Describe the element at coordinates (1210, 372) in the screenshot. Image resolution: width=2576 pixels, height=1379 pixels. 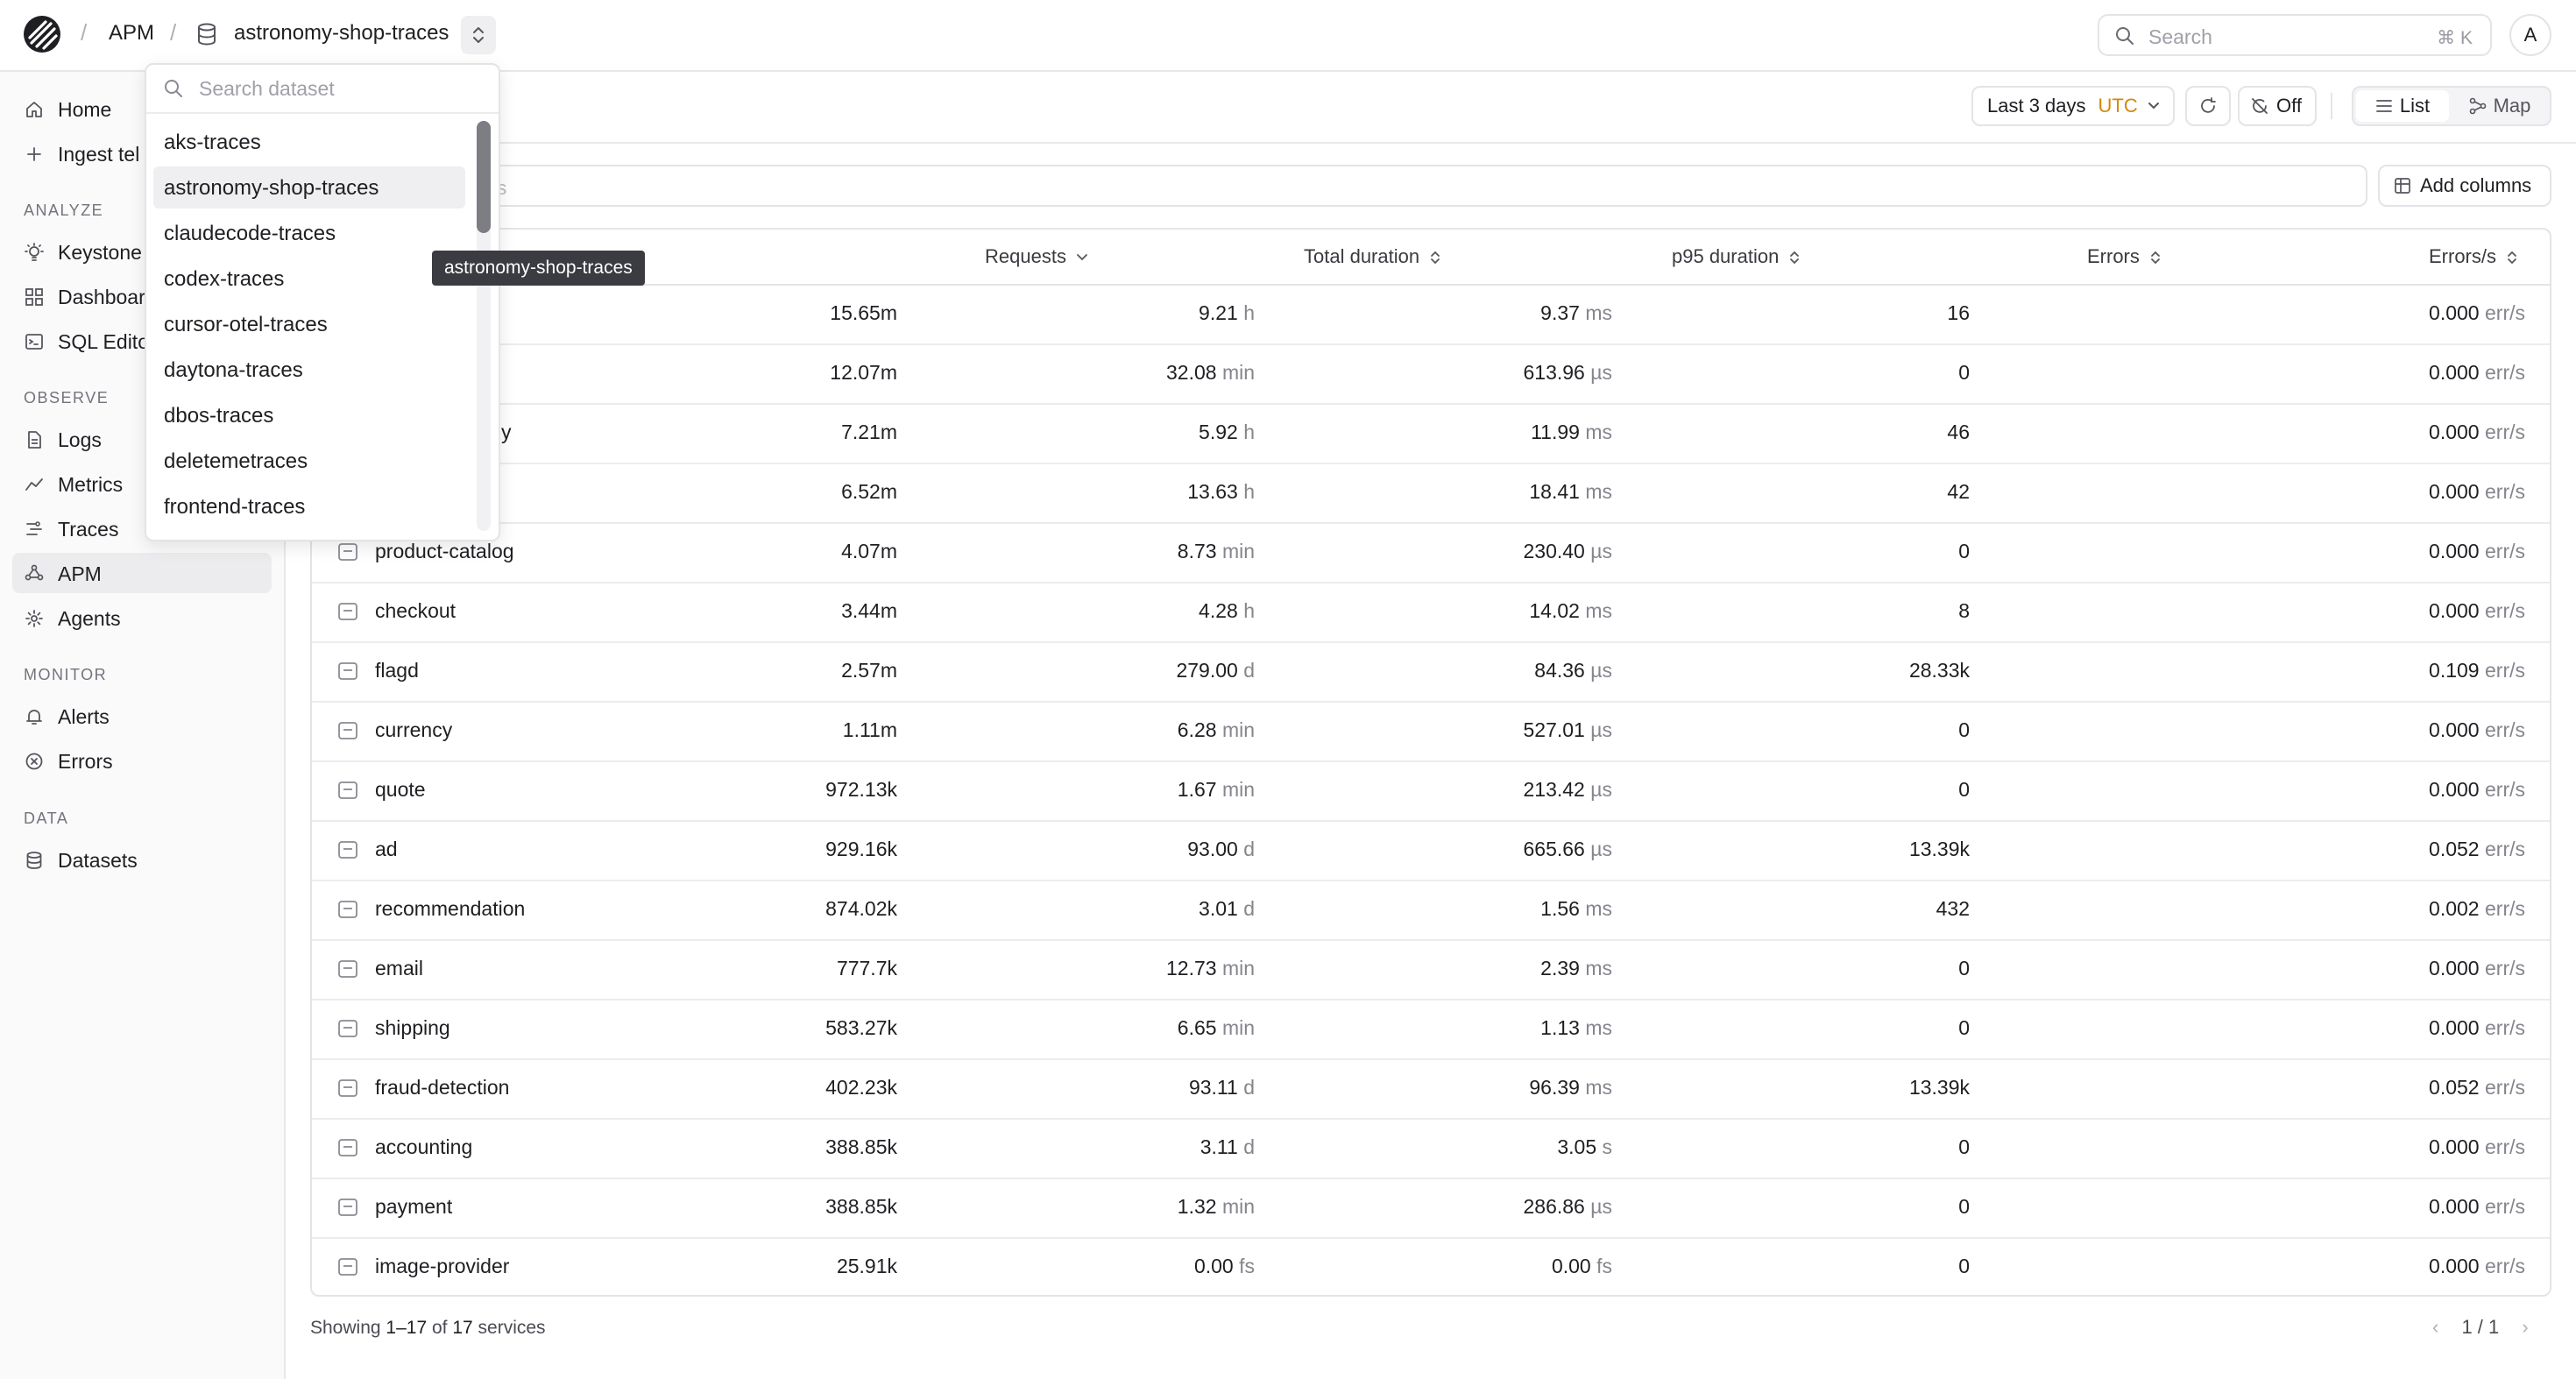
I see `total-duration-cell: 32.08 min` at that location.